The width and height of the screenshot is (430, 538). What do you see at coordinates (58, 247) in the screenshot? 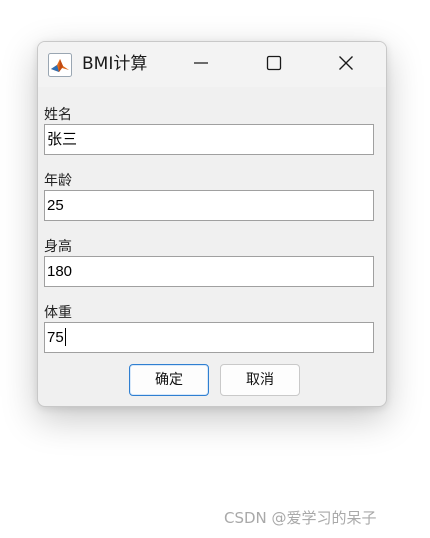
I see `height-label: 身高` at bounding box center [58, 247].